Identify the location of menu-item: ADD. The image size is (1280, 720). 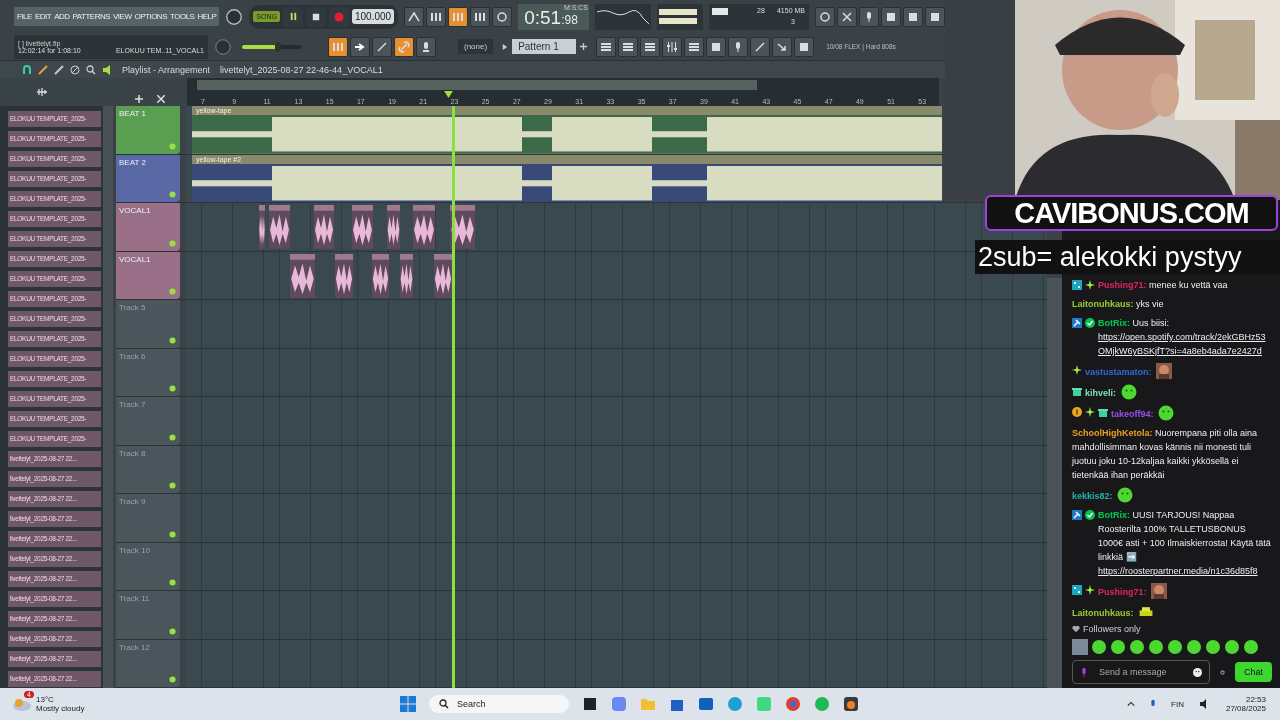
(62, 16).